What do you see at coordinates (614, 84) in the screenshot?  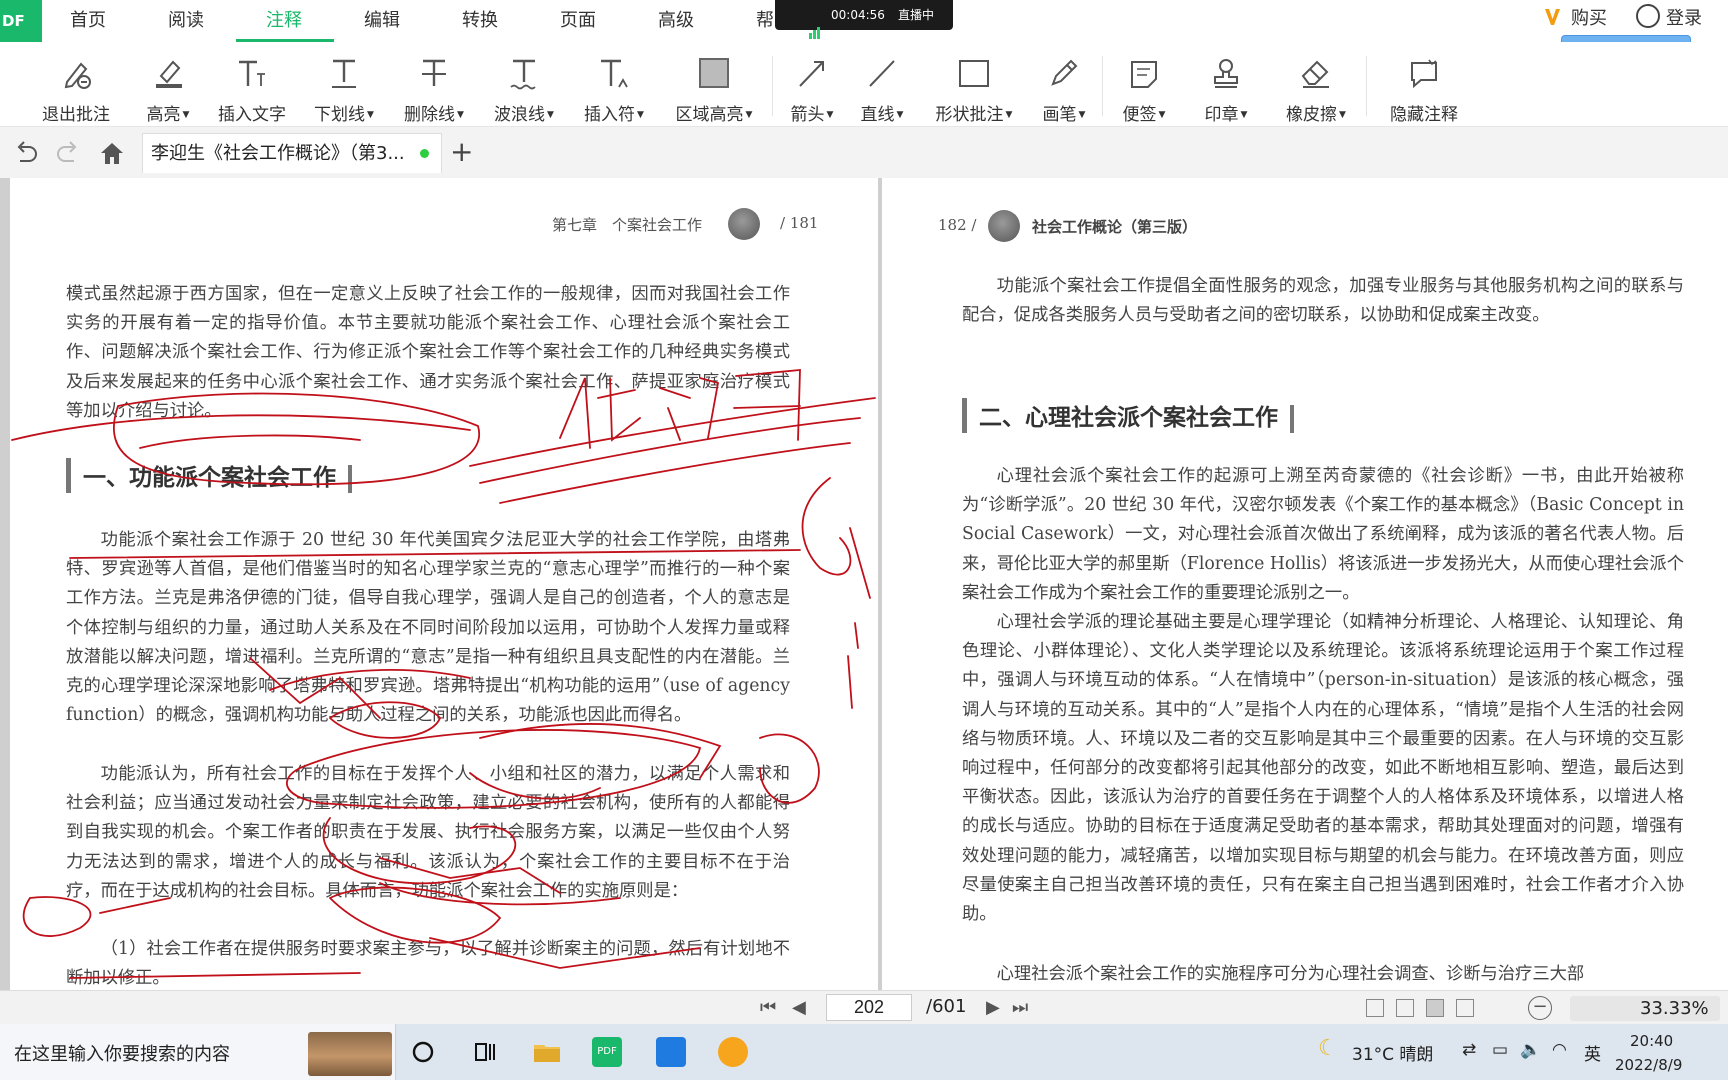 I see `tool-caret-insert: 插入符 ▼` at bounding box center [614, 84].